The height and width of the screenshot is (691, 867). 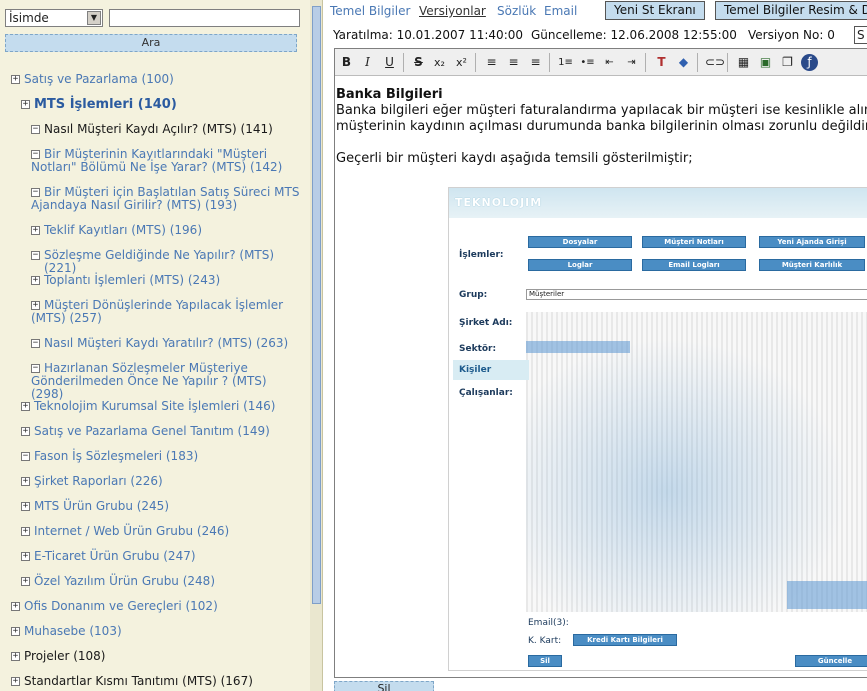 I want to click on table-icon: ▦, so click(x=743, y=62).